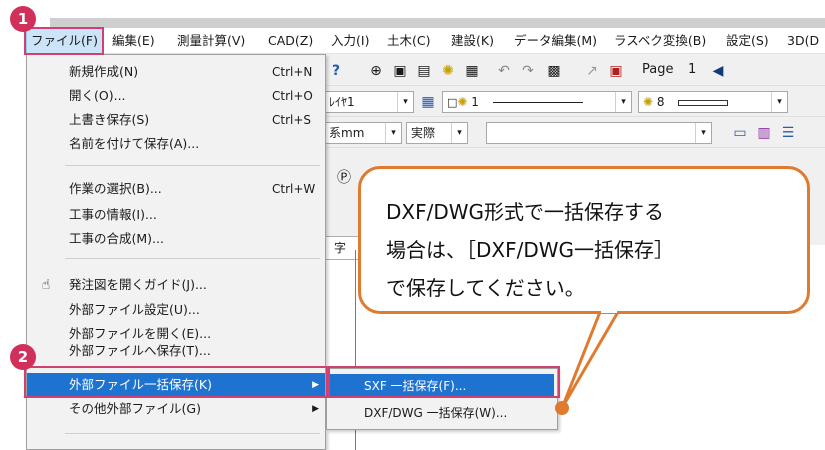 The image size is (825, 450). I want to click on callout-pointer-cover, so click(609, 311).